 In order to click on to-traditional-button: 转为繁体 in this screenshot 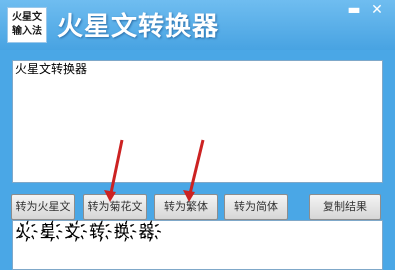, I will do `click(186, 207)`.